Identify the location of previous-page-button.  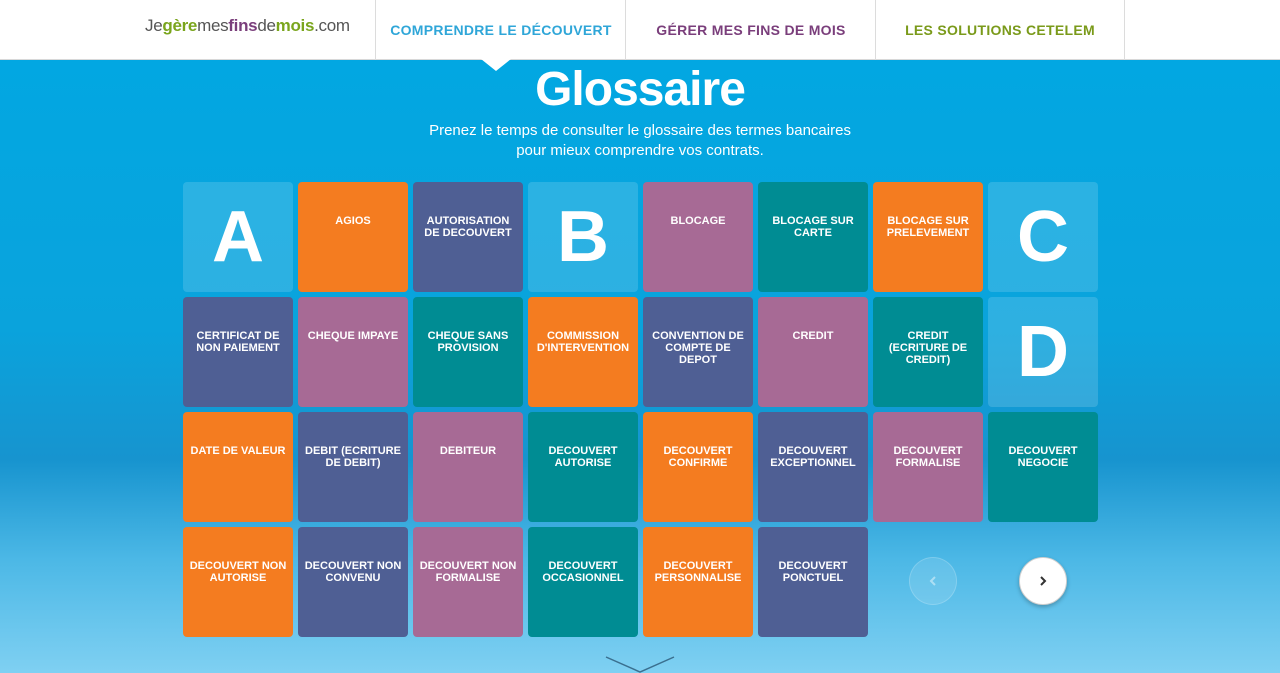
(933, 581).